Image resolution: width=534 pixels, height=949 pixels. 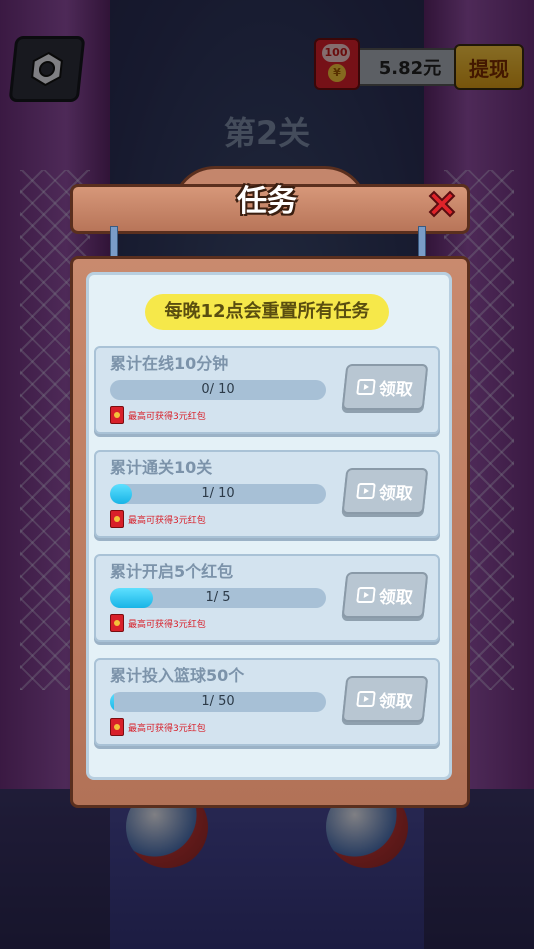 I want to click on progress-text: 1/ 5, so click(x=218, y=597).